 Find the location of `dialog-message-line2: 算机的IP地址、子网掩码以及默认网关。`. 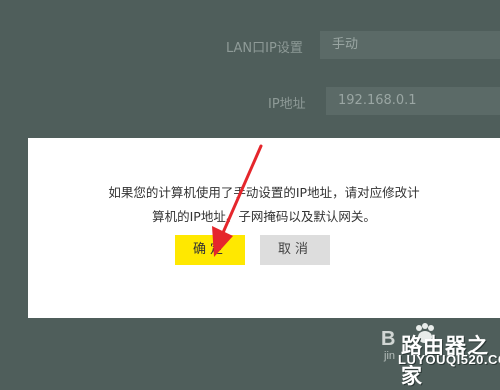

dialog-message-line2: 算机的IP地址、子网掩码以及默认网关。 is located at coordinates (264, 216).